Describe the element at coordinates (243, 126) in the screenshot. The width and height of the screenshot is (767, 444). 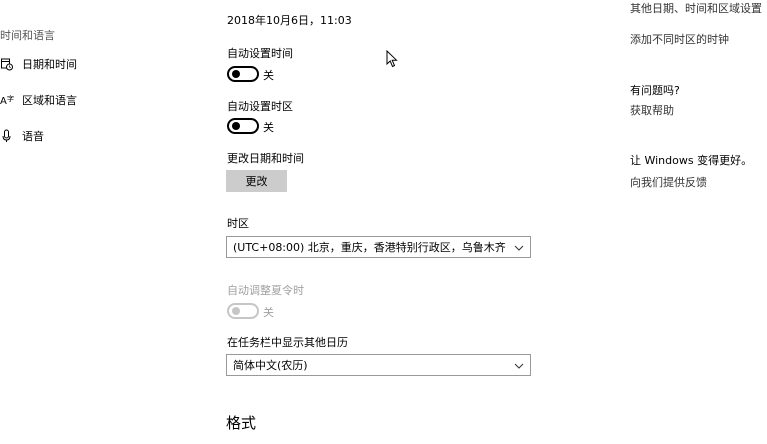
I see `auto-timezone-toggle` at that location.